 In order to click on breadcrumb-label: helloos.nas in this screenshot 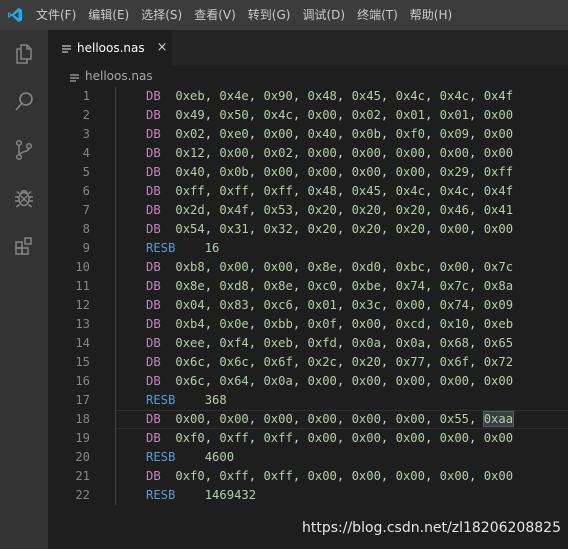, I will do `click(119, 76)`.